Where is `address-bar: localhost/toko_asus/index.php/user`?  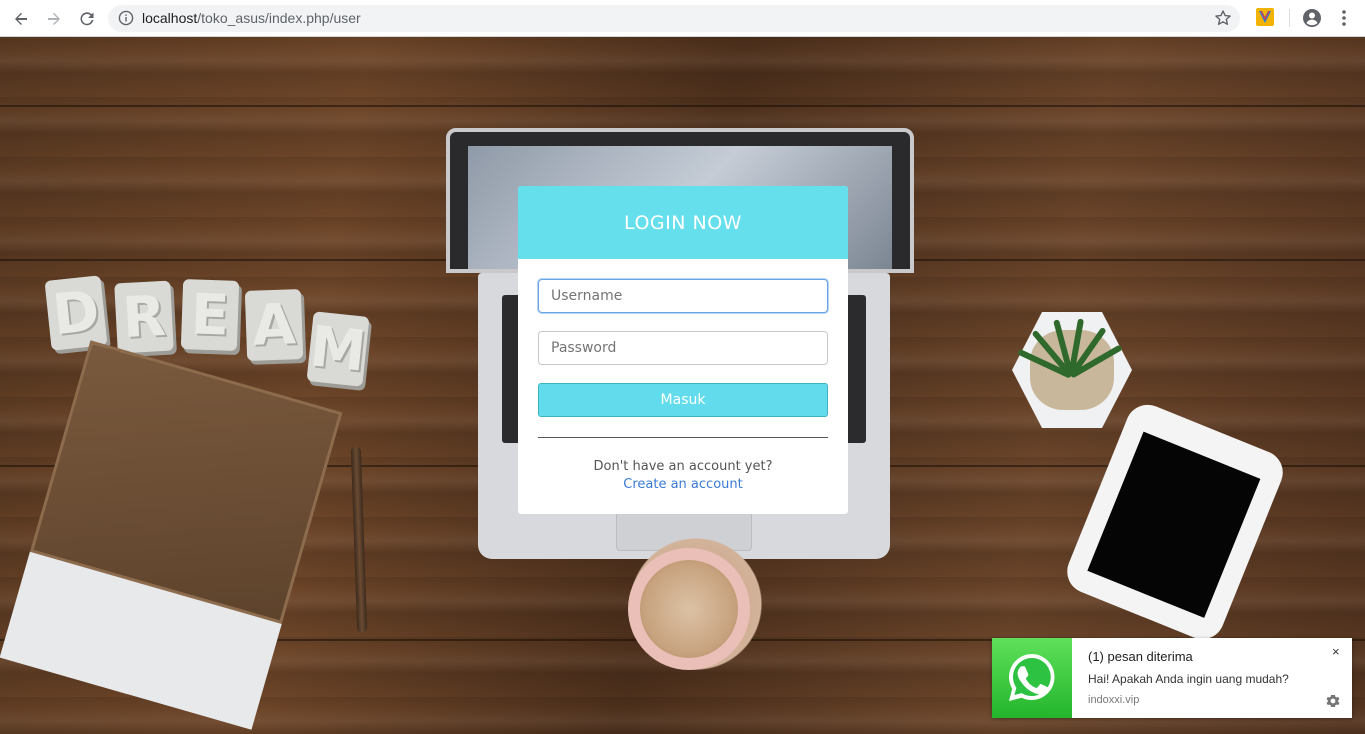
address-bar: localhost/toko_asus/index.php/user is located at coordinates (674, 18).